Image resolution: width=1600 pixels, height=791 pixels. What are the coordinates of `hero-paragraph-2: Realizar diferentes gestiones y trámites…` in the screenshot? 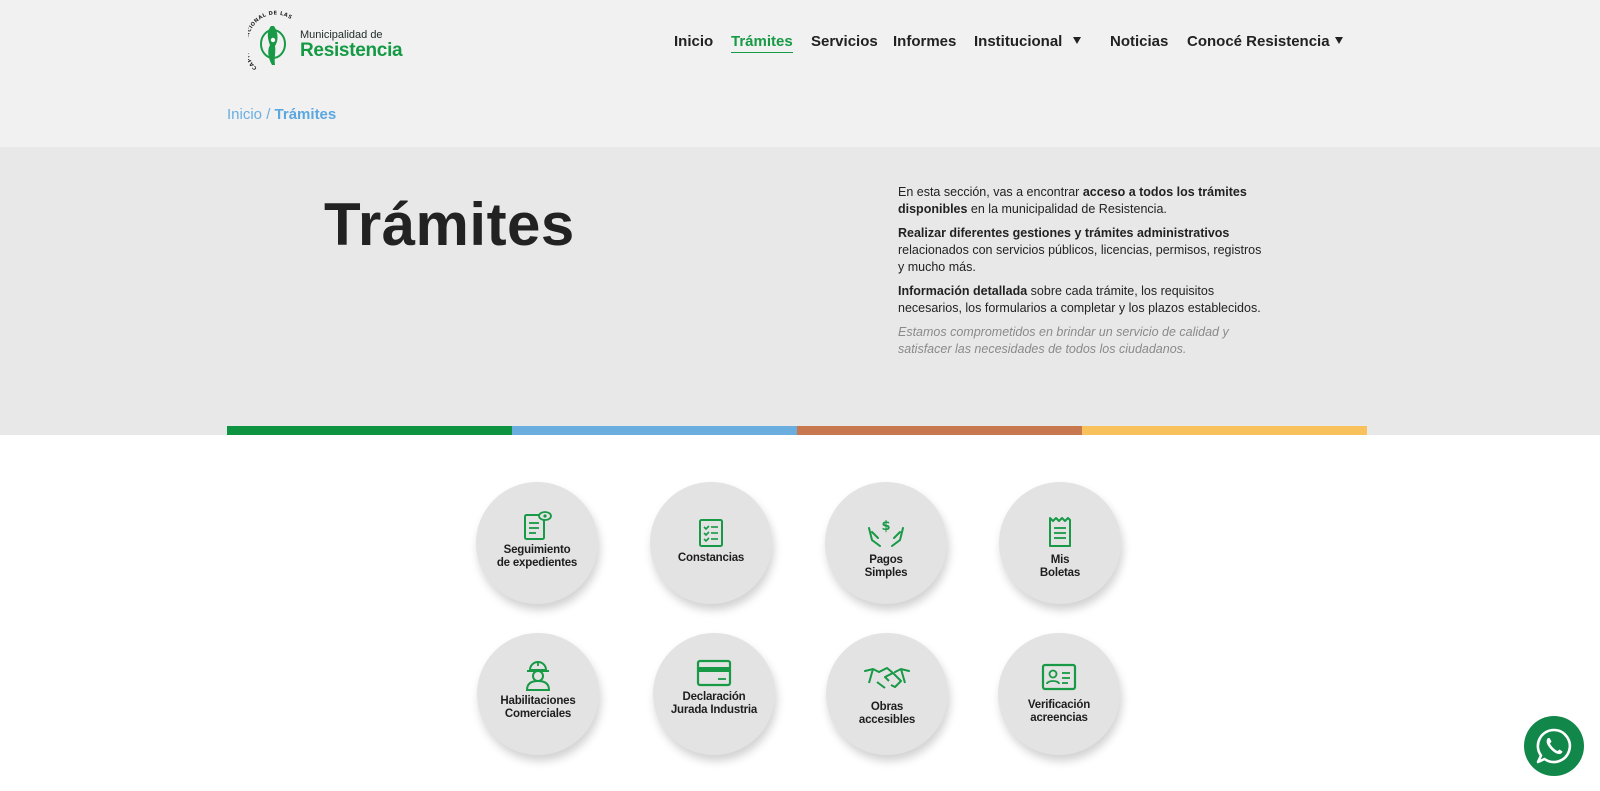 It's located at (1080, 250).